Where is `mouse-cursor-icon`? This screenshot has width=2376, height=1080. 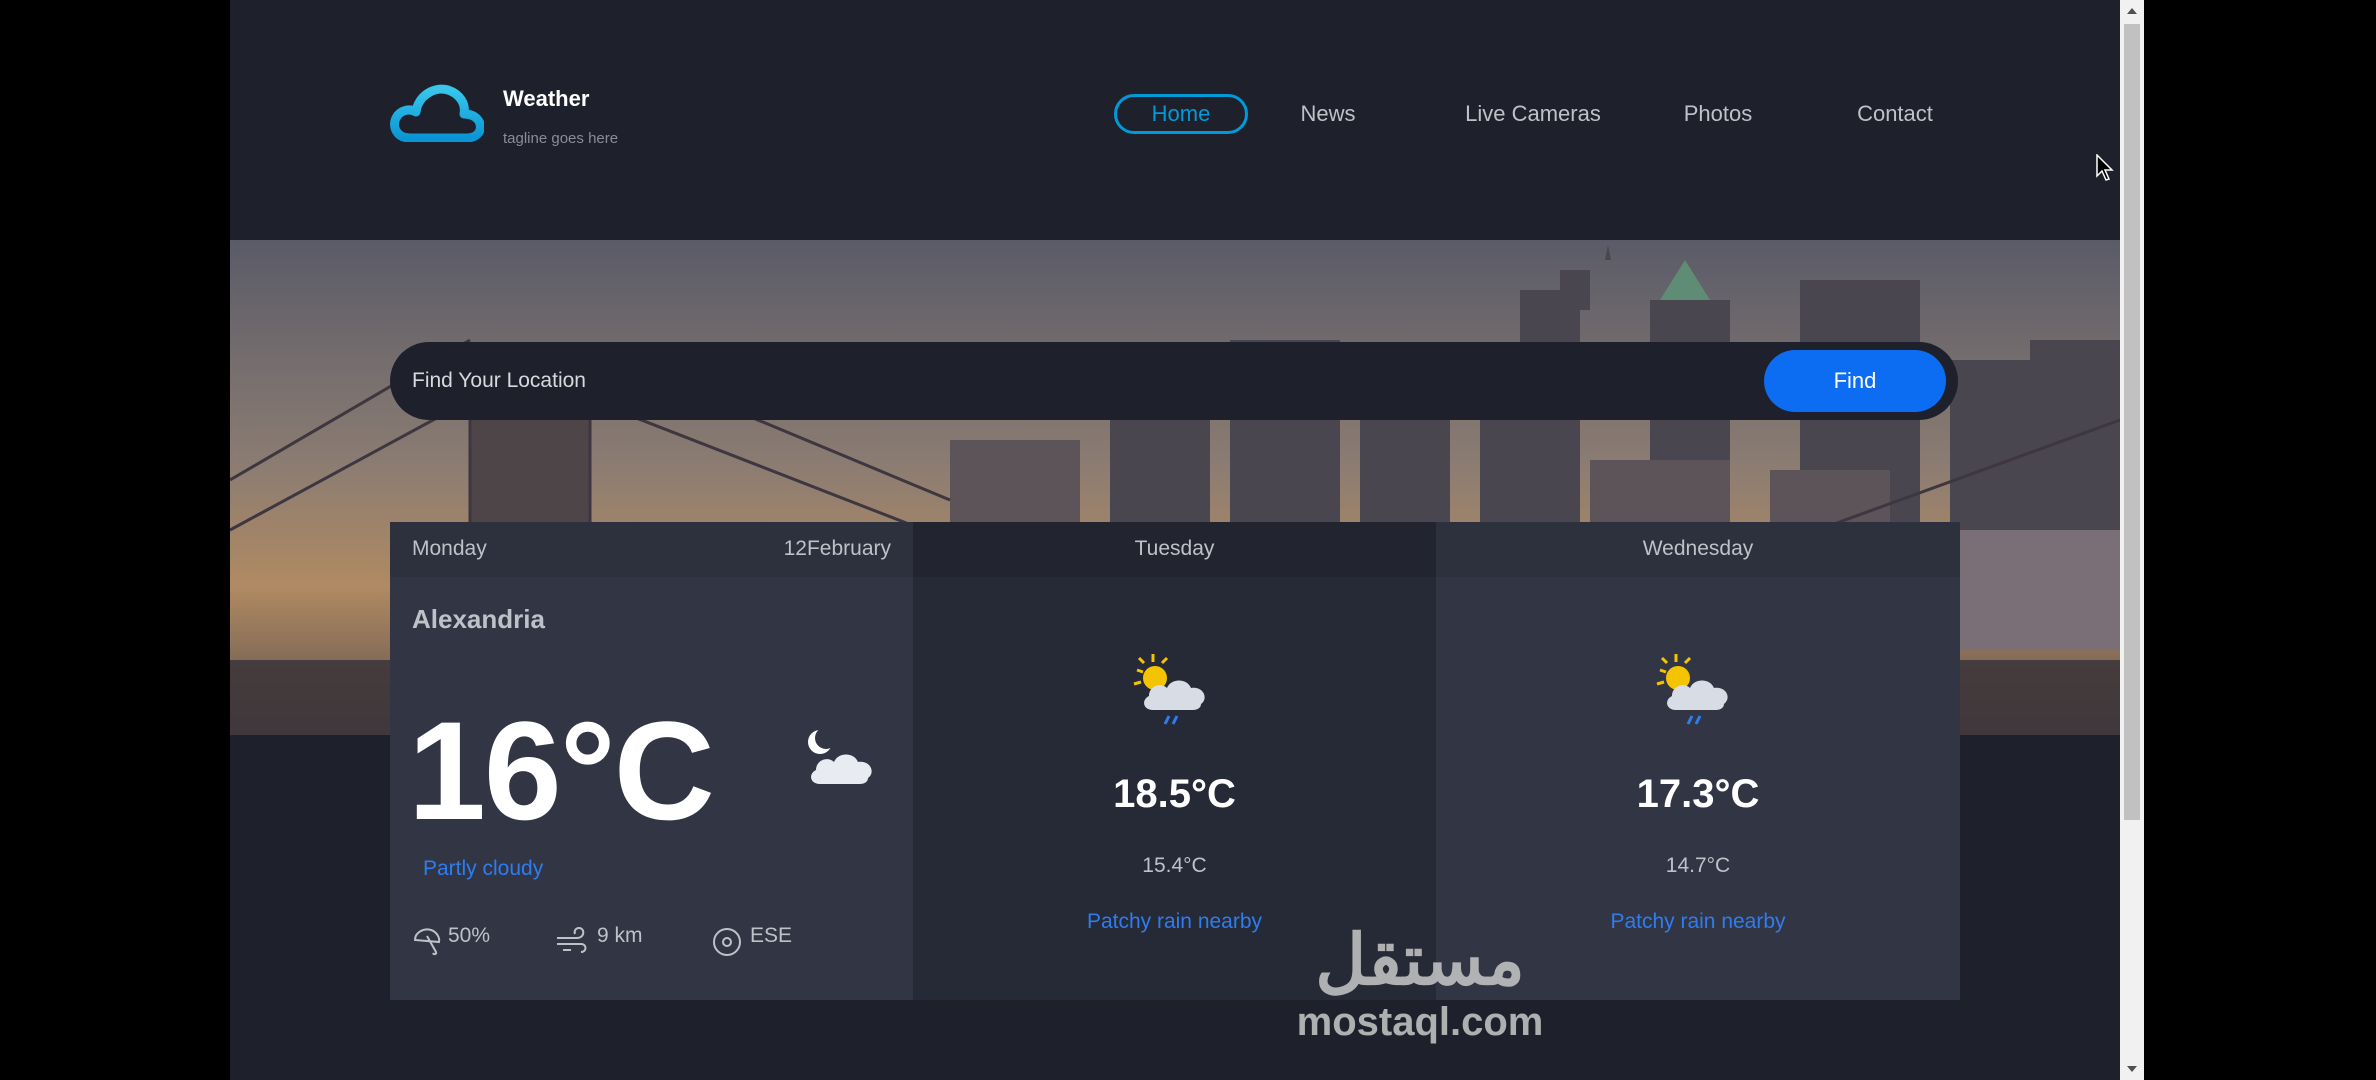 mouse-cursor-icon is located at coordinates (2105, 167).